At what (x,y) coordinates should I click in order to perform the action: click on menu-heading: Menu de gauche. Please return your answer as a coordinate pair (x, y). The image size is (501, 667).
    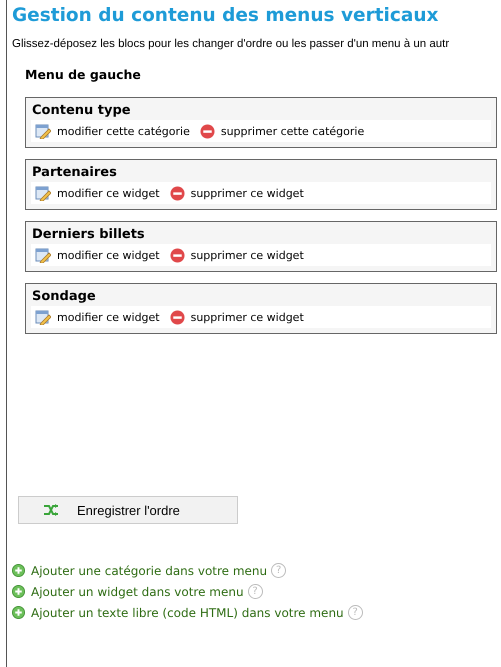
    Looking at the image, I should click on (83, 74).